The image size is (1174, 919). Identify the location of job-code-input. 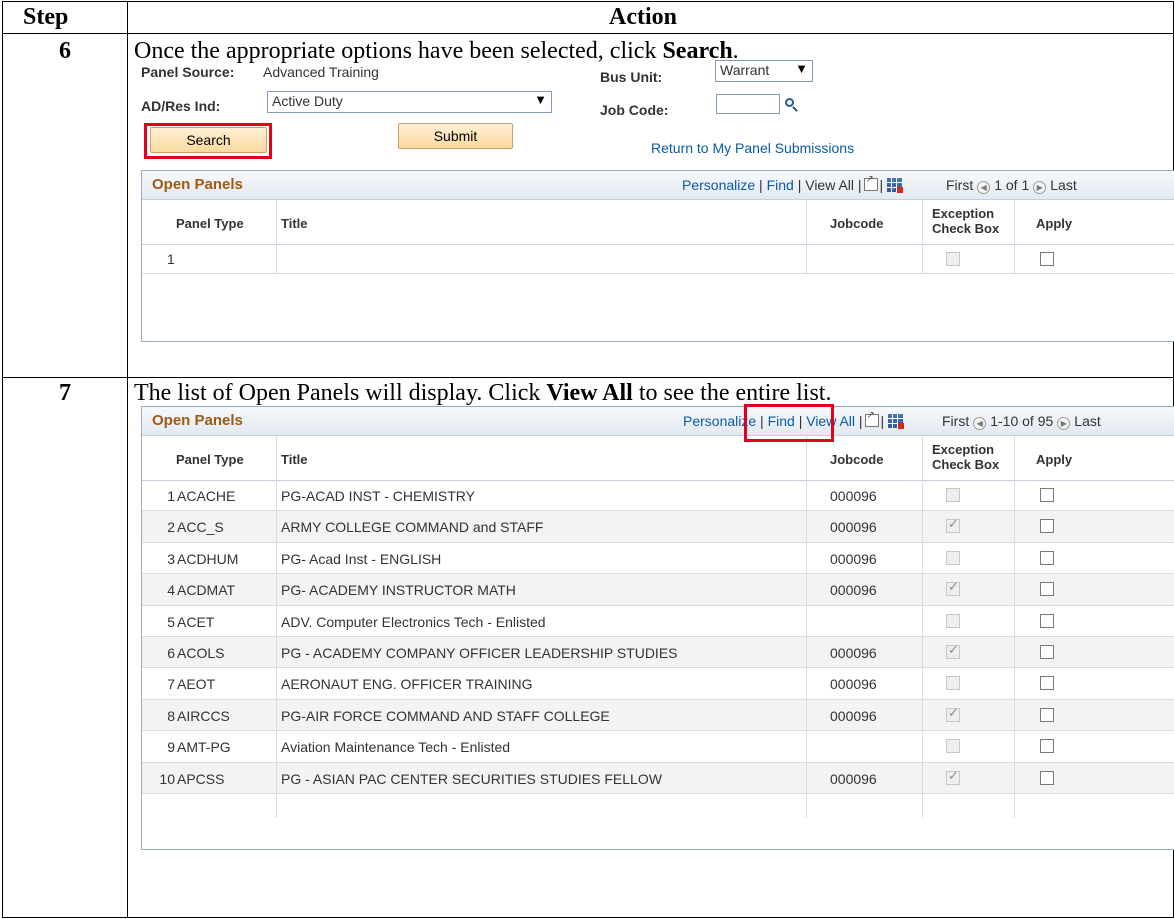
(748, 104).